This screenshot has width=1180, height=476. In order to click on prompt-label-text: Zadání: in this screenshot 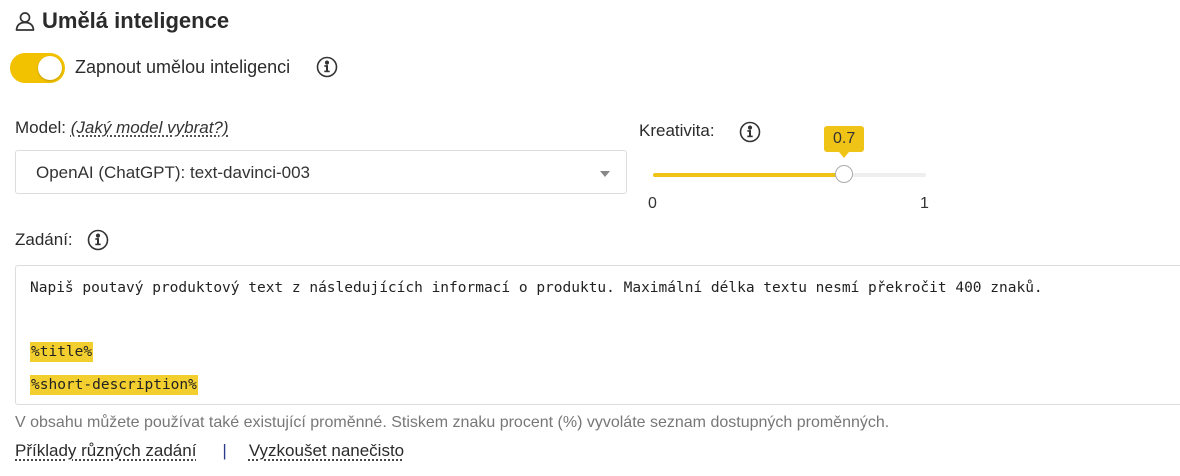, I will do `click(44, 239)`.